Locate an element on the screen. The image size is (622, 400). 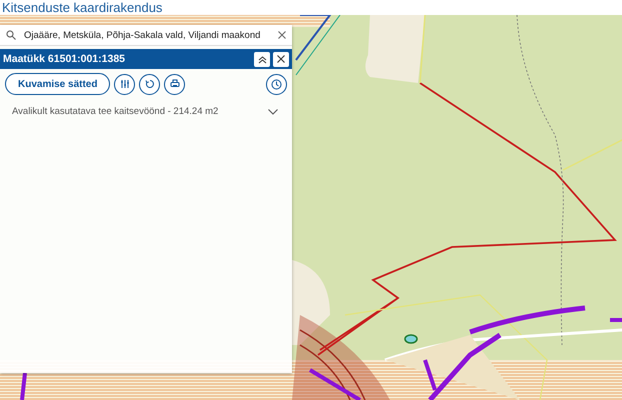
sliders-button is located at coordinates (125, 84).